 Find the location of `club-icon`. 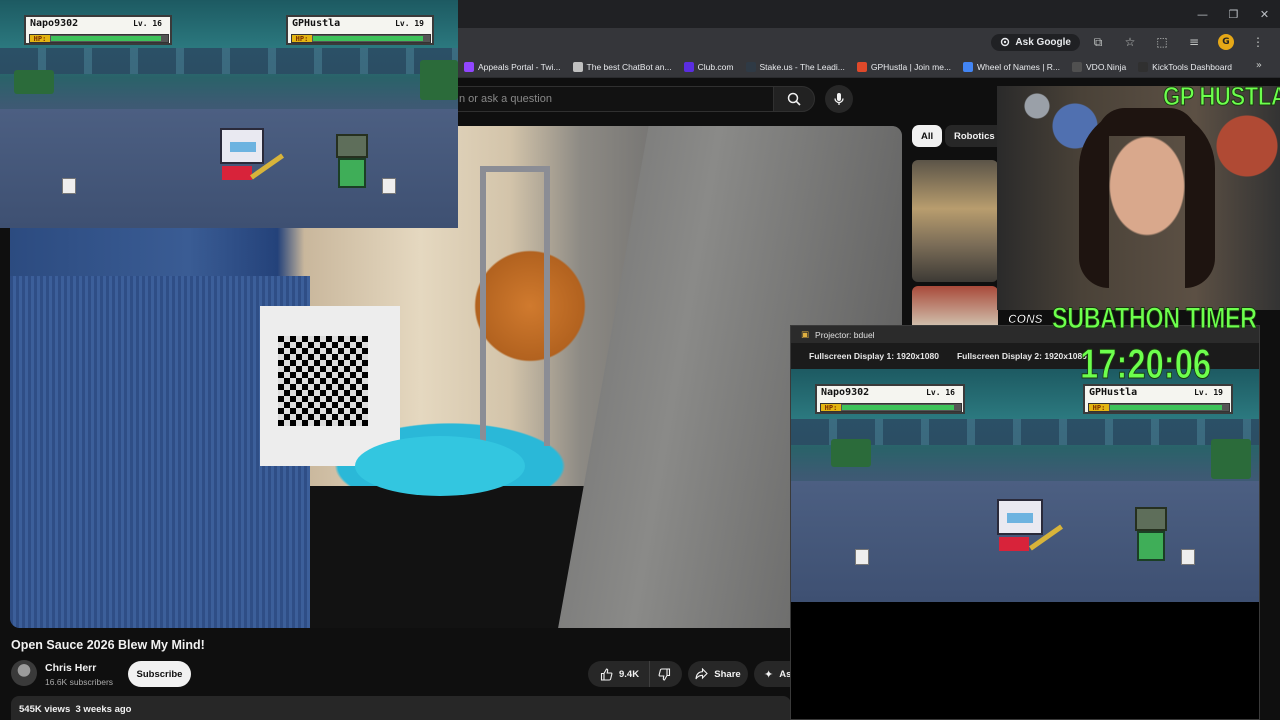

club-icon is located at coordinates (688, 67).